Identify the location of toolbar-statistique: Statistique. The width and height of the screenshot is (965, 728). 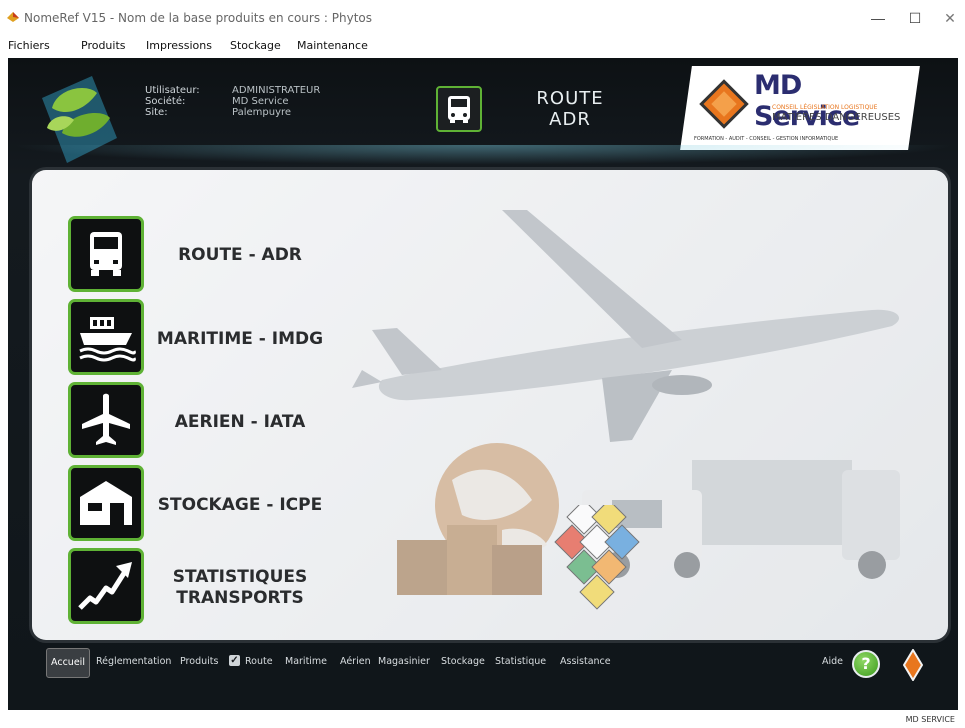
(520, 661).